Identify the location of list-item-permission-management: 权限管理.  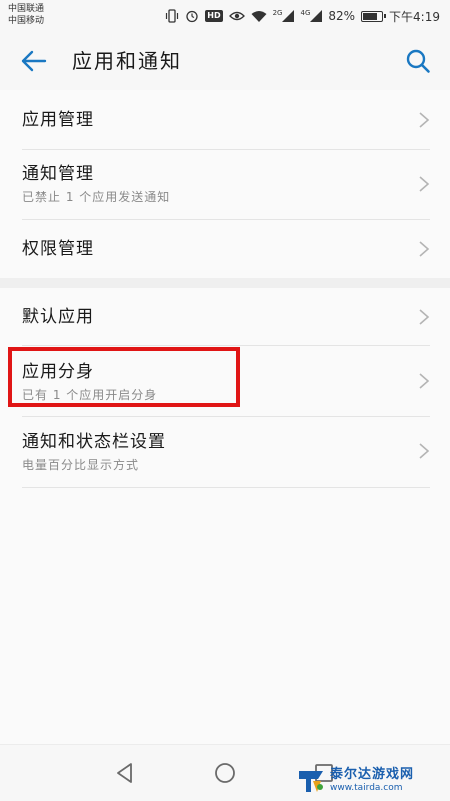
(225, 249).